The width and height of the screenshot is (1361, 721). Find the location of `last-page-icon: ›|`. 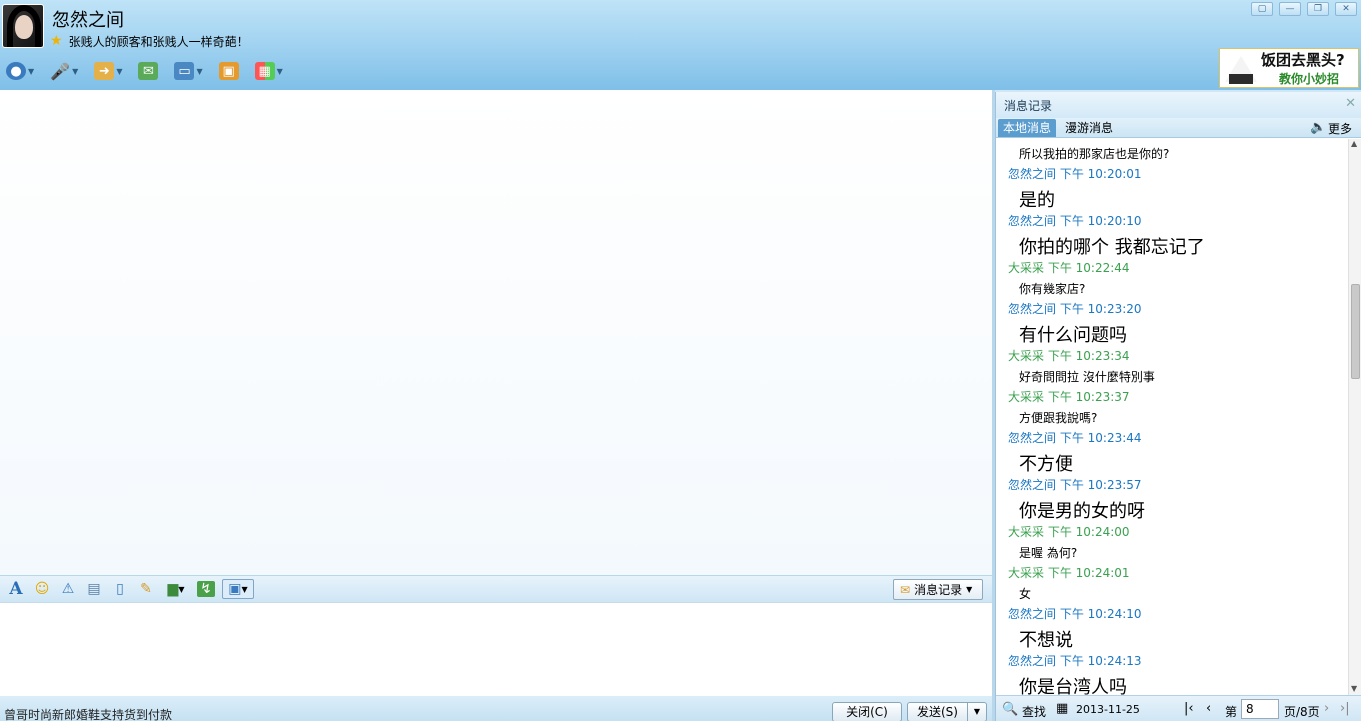

last-page-icon: ›| is located at coordinates (1345, 708).